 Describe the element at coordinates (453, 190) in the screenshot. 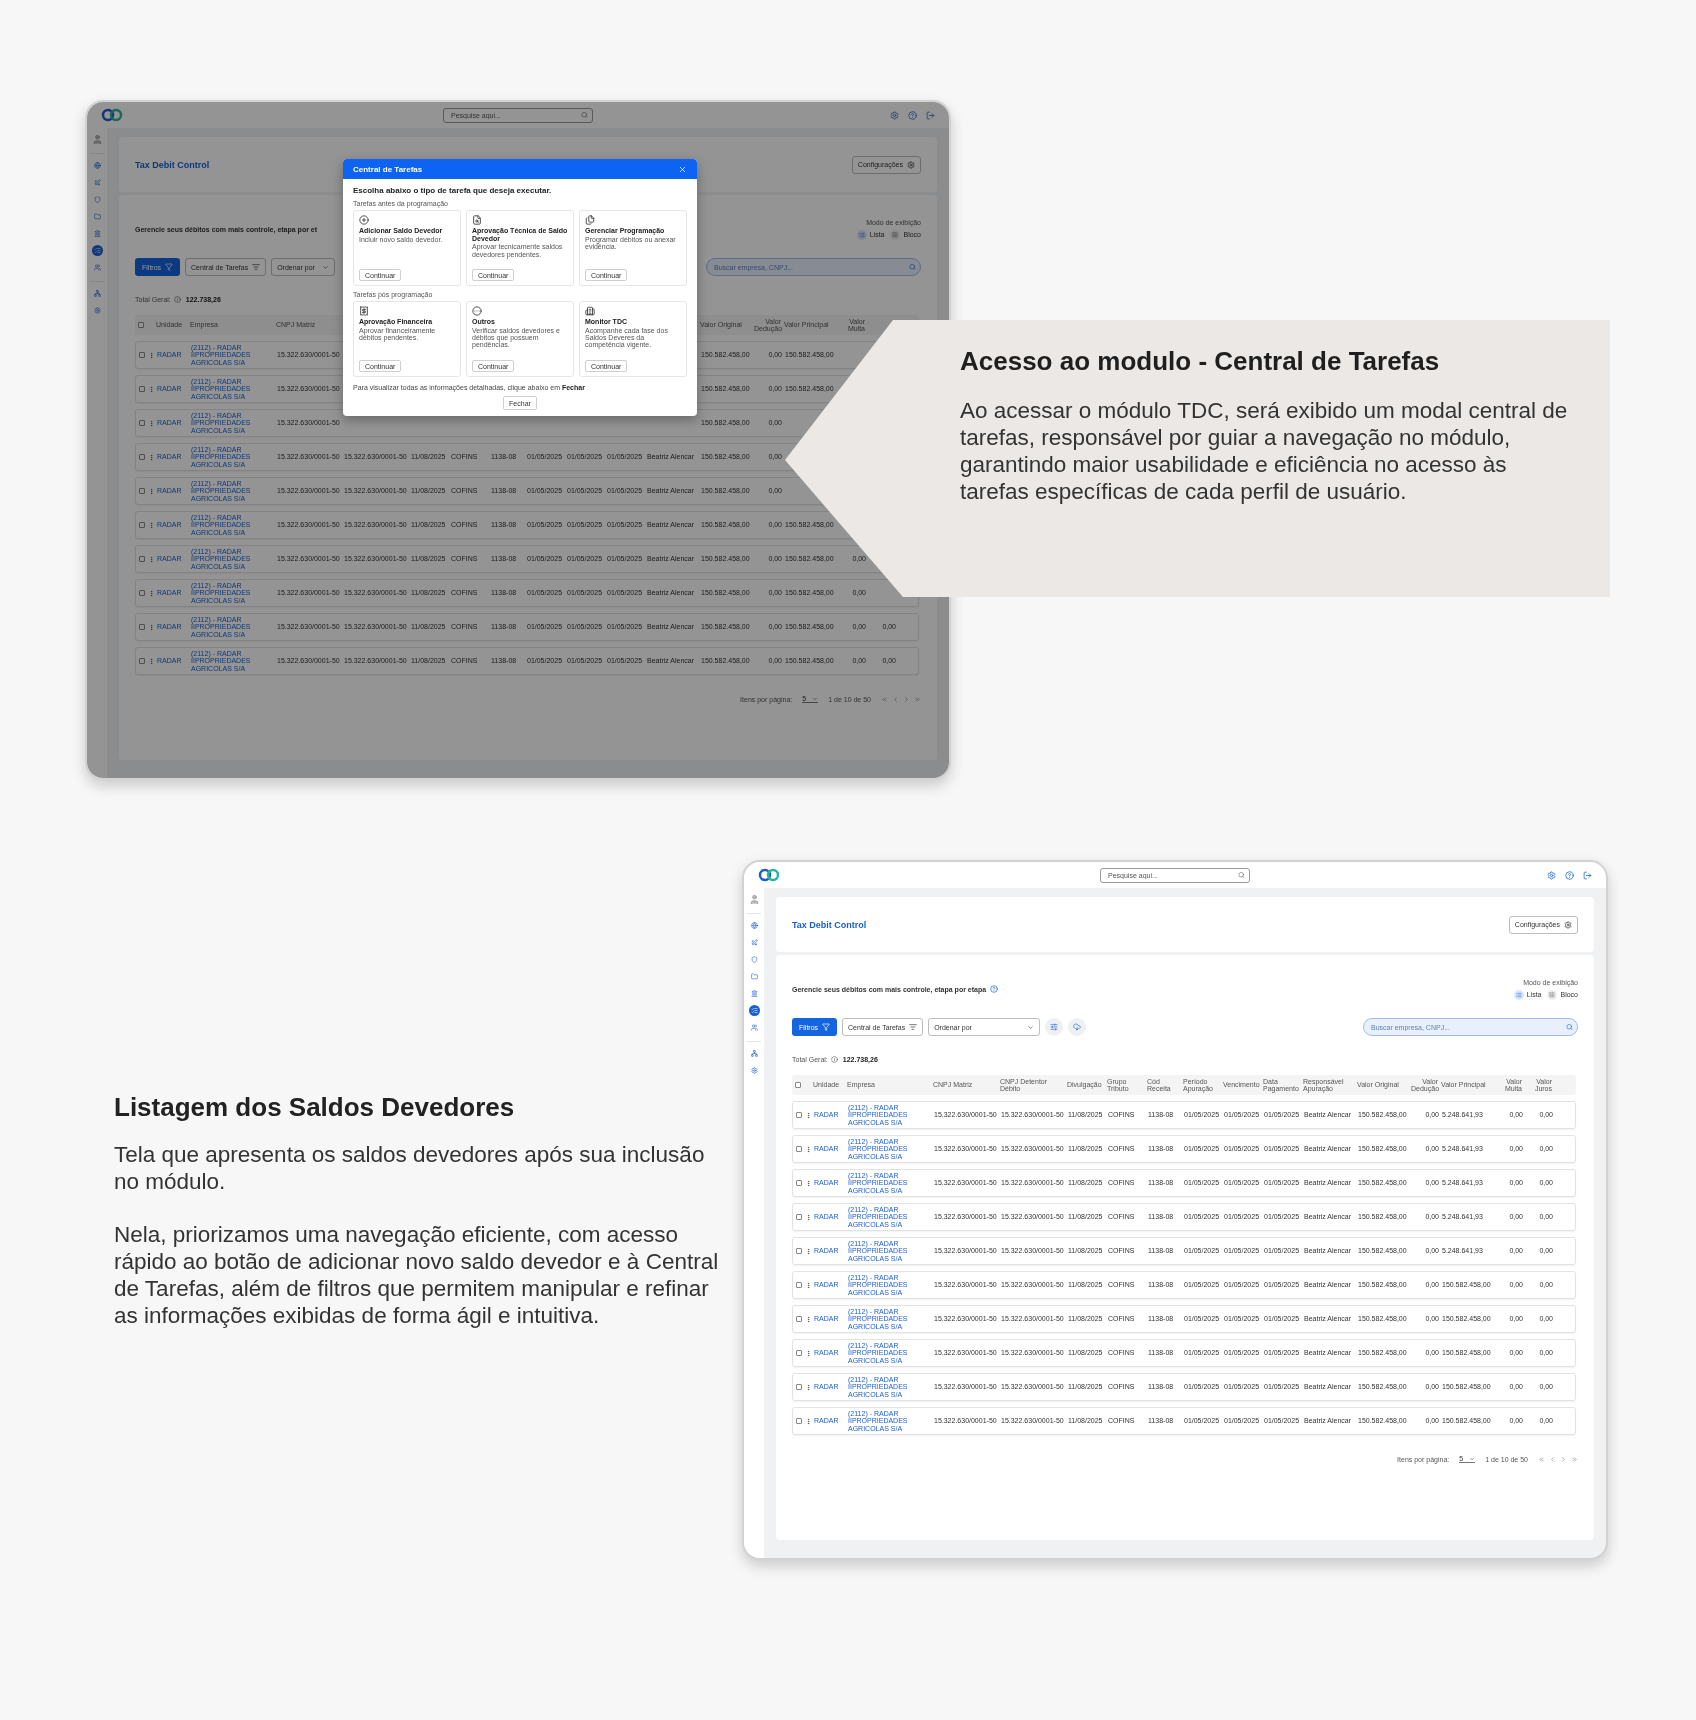

I see `modal-prompt: Escolha abaixo o tipo de tarefa que deseja executar.` at that location.